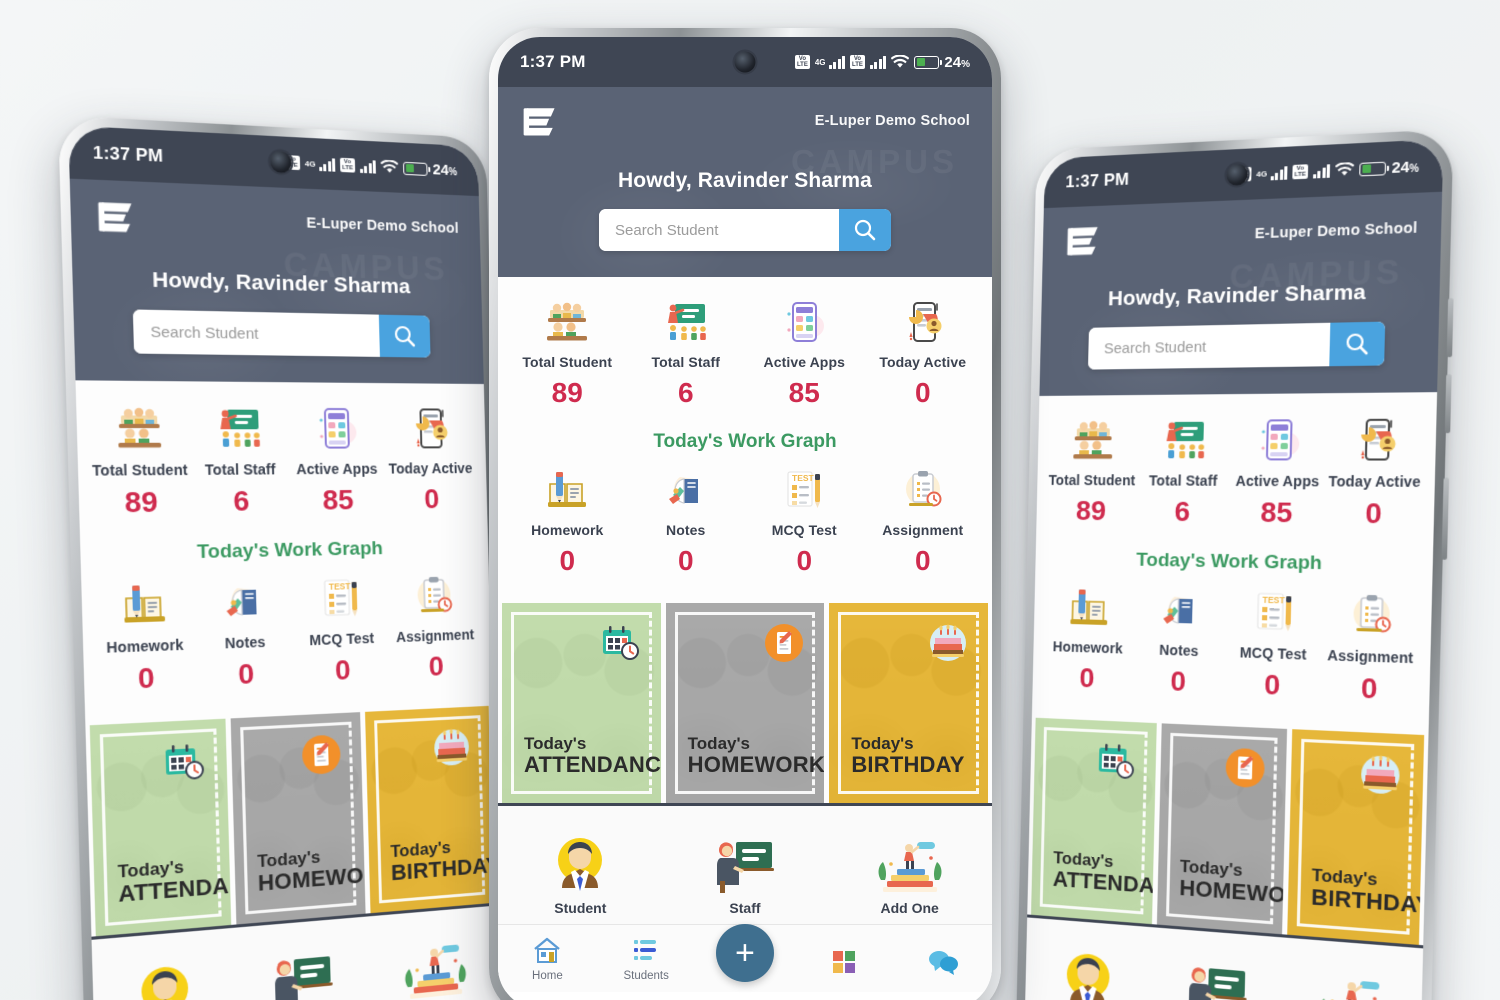 The height and width of the screenshot is (1000, 1500). I want to click on header-top-row: E-Luper Demo School, so click(745, 121).